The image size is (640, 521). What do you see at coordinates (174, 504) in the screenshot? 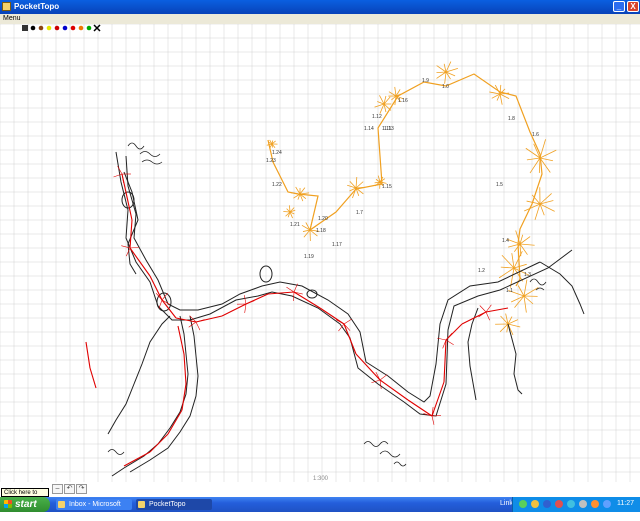
I see `taskbar-item-pockettopo: PocketTopo` at bounding box center [174, 504].